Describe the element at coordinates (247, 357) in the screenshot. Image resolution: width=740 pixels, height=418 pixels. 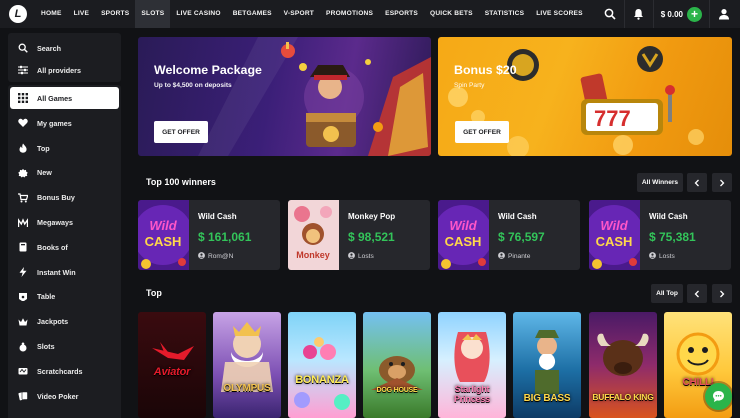
I see `zeus-artwork` at that location.